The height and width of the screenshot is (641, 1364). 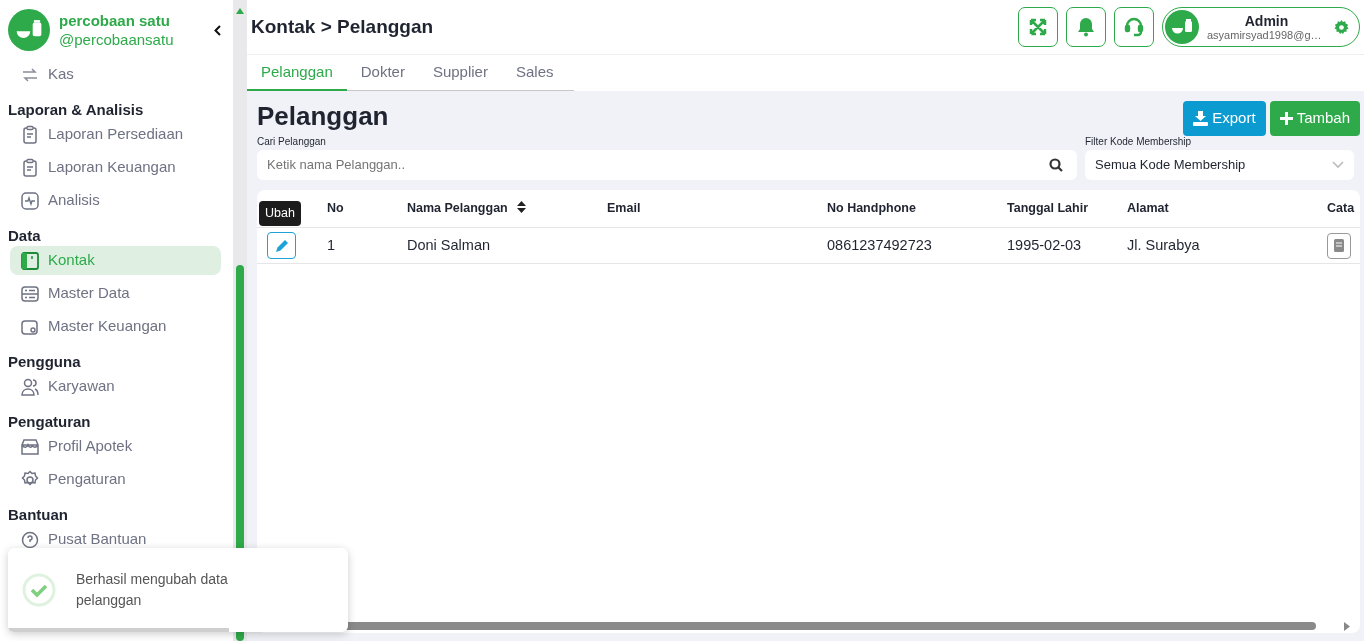 What do you see at coordinates (1171, 164) in the screenshot?
I see `filter-value: Semua Kode Membership` at bounding box center [1171, 164].